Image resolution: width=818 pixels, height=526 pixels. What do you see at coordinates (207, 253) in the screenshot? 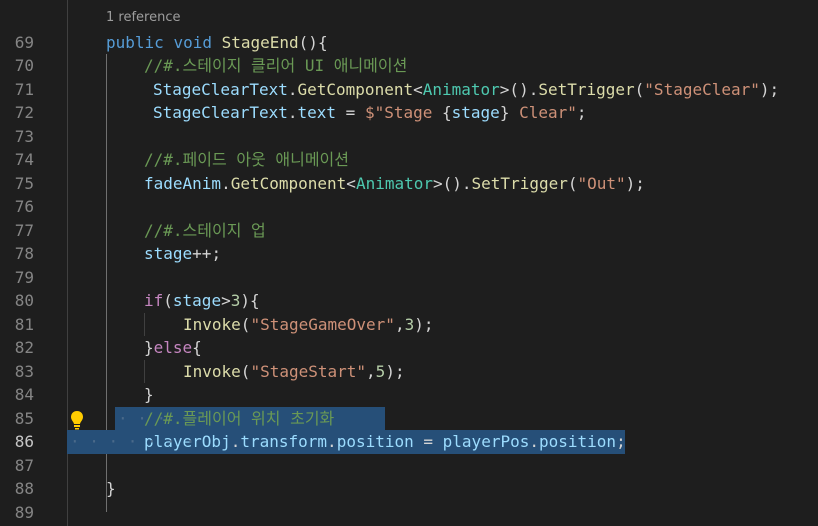
I see `code-token: ++;` at bounding box center [207, 253].